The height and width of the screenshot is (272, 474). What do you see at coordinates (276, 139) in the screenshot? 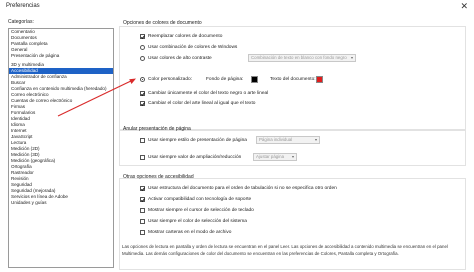
I see `page-style-select-value: Página individual` at bounding box center [276, 139].